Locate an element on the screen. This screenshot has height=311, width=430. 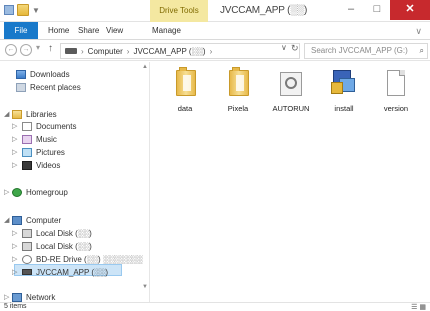
nav-item-label: Local Disk (░░) is located at coordinates (64, 246).